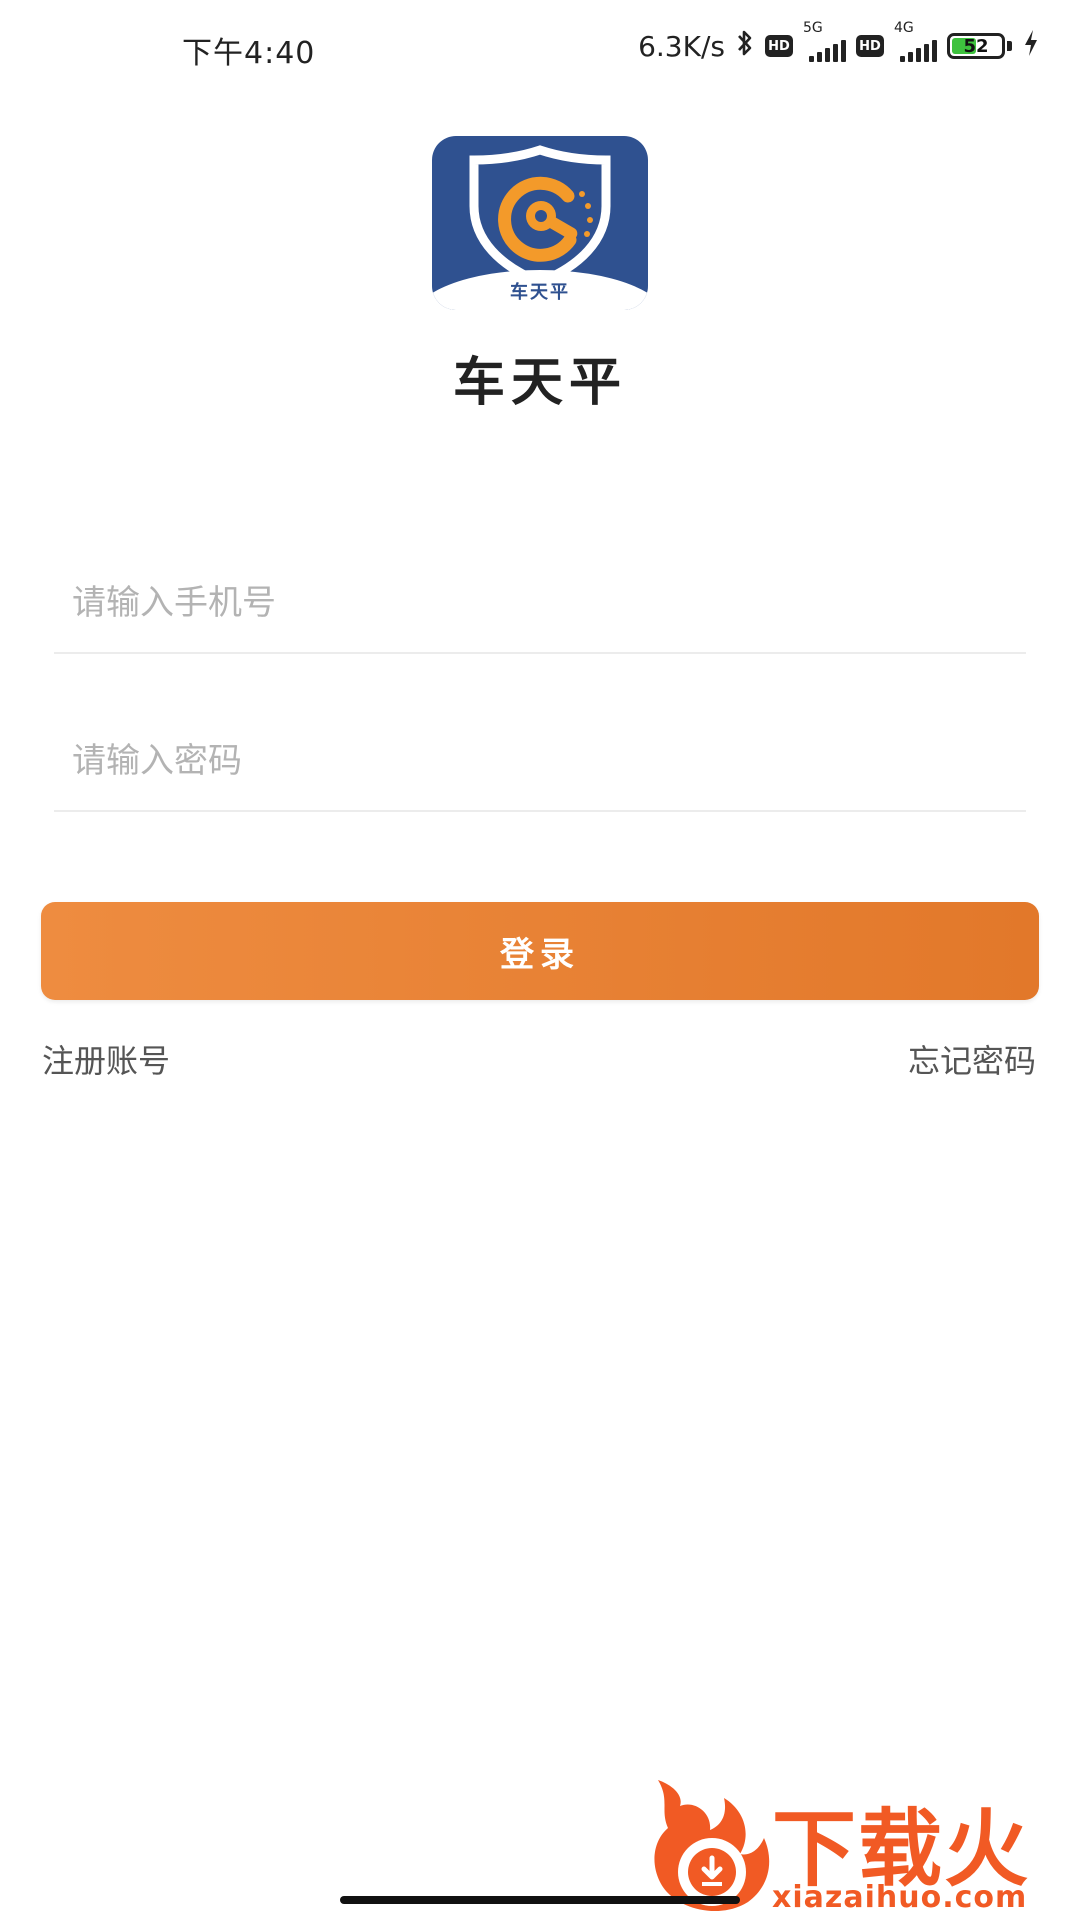  I want to click on password-input, so click(532, 761).